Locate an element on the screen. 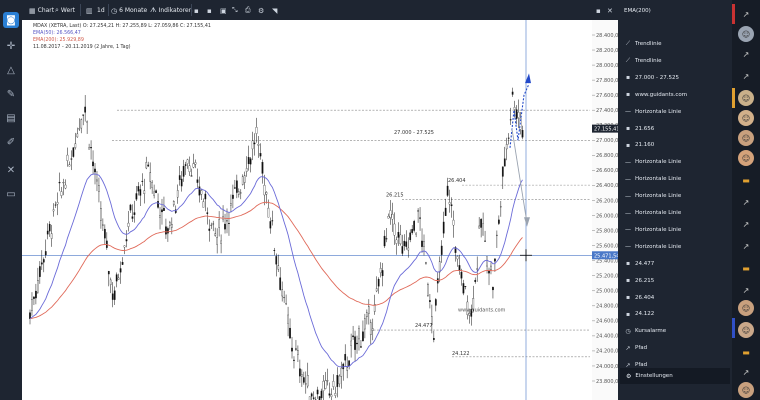 The width and height of the screenshot is (760, 400). object-list-item: ↗ Pfad is located at coordinates (676, 348).